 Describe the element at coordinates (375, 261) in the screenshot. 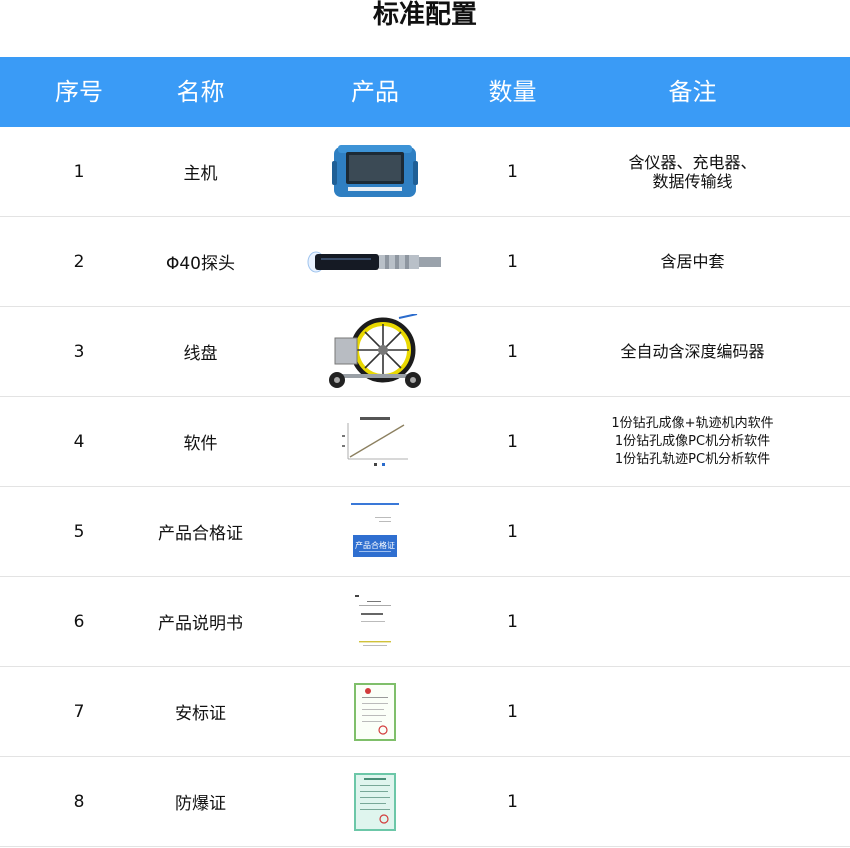

I see `probe-icon` at that location.